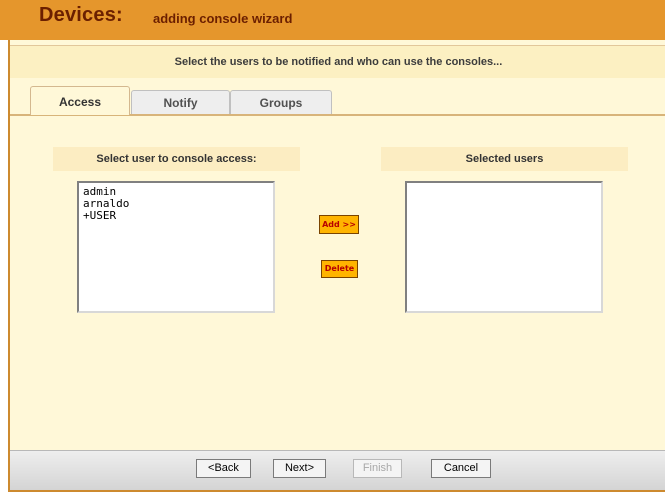  Describe the element at coordinates (223, 18) in the screenshot. I see `page-subtitle: adding console wizard` at that location.